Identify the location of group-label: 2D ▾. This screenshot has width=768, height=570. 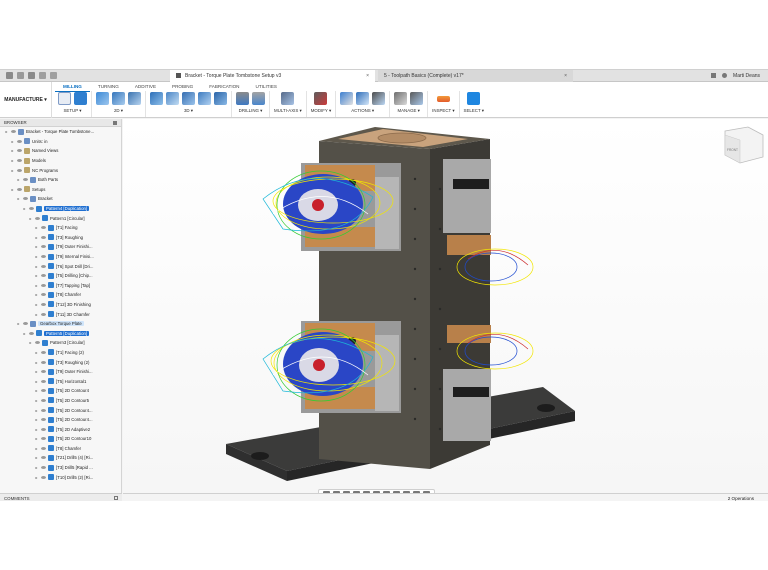
(118, 111).